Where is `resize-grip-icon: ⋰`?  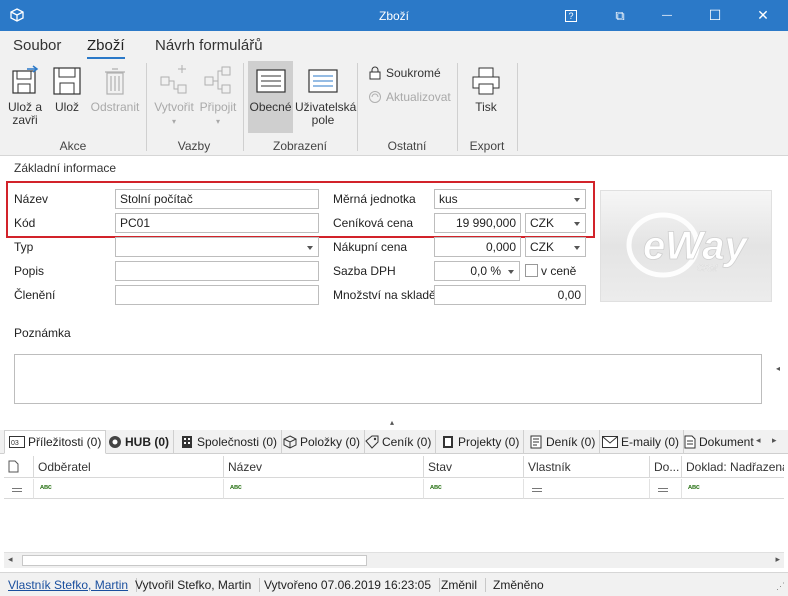
resize-grip-icon: ⋰ is located at coordinates (780, 586).